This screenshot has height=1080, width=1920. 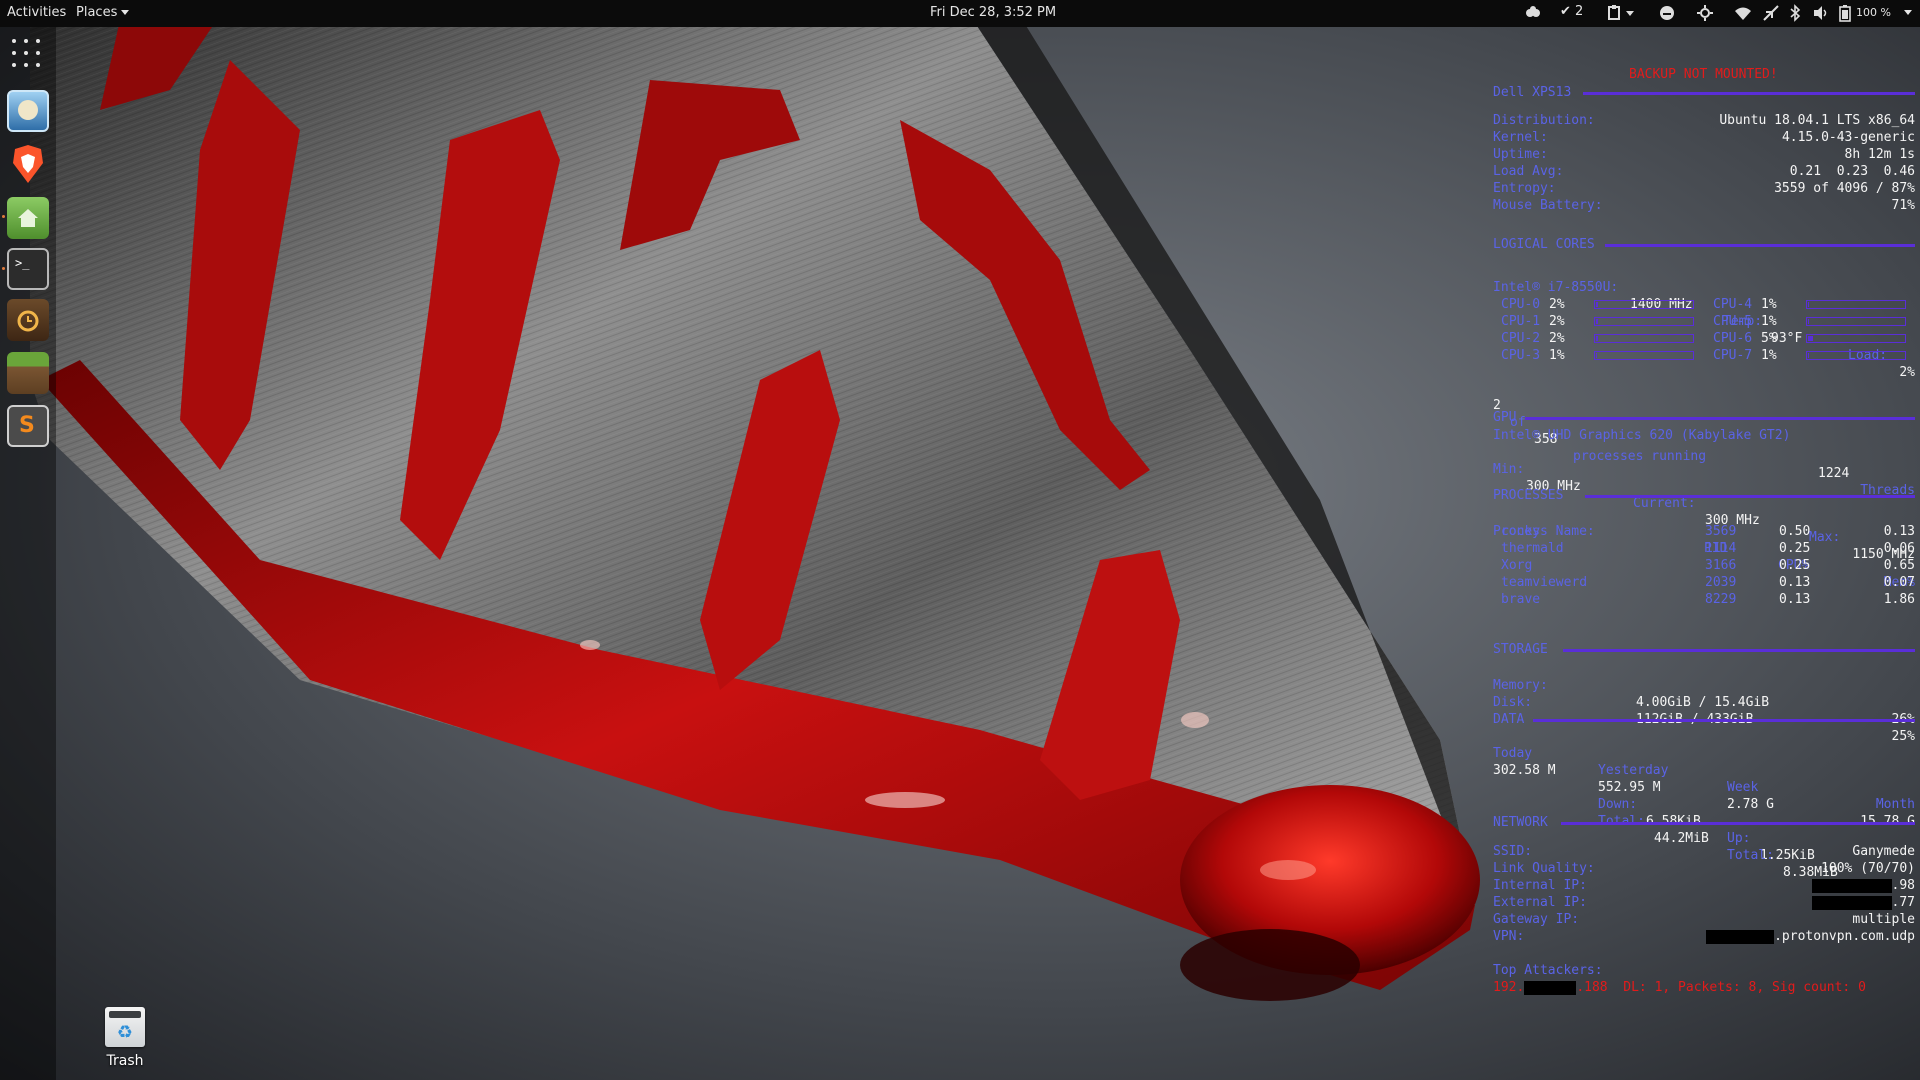 I want to click on data-today: 302.58 M, so click(x=1524, y=770).